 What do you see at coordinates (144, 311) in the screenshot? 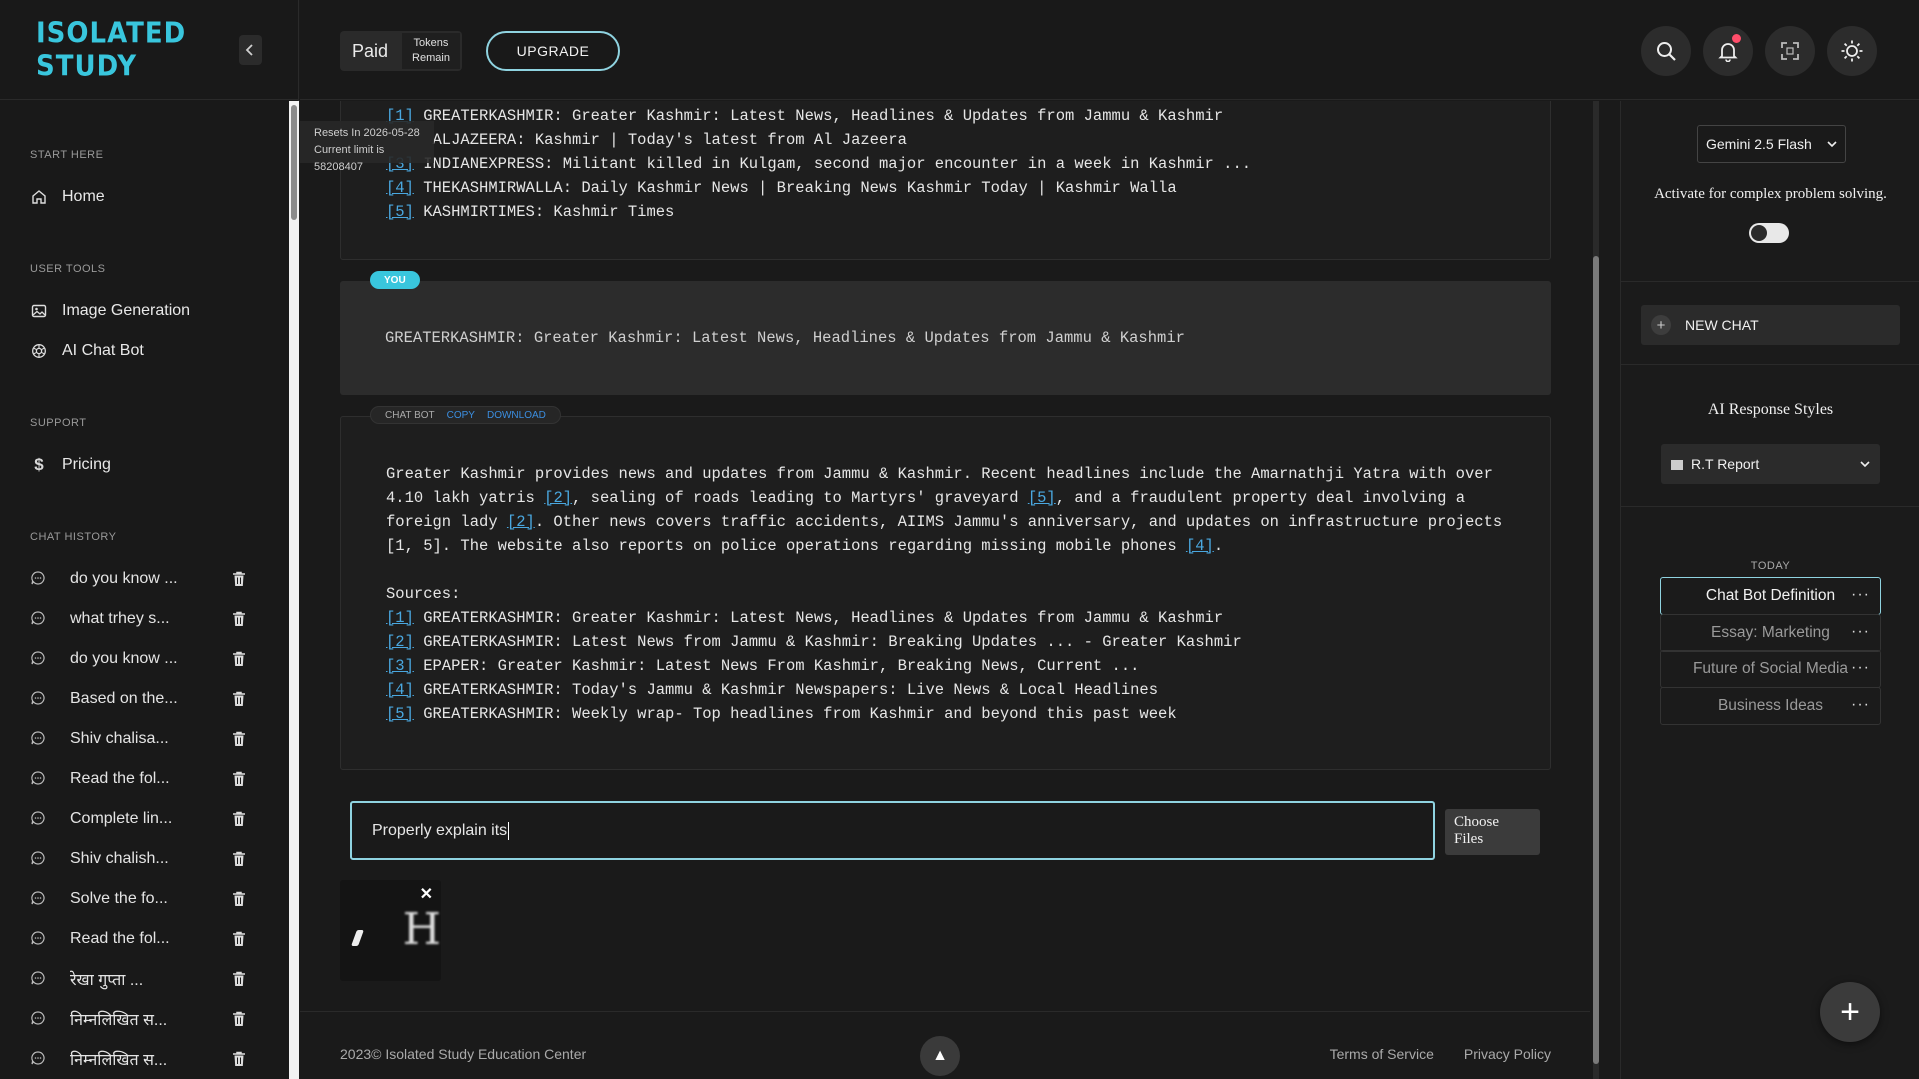
I see `nav-image-generation: Image Generation` at bounding box center [144, 311].